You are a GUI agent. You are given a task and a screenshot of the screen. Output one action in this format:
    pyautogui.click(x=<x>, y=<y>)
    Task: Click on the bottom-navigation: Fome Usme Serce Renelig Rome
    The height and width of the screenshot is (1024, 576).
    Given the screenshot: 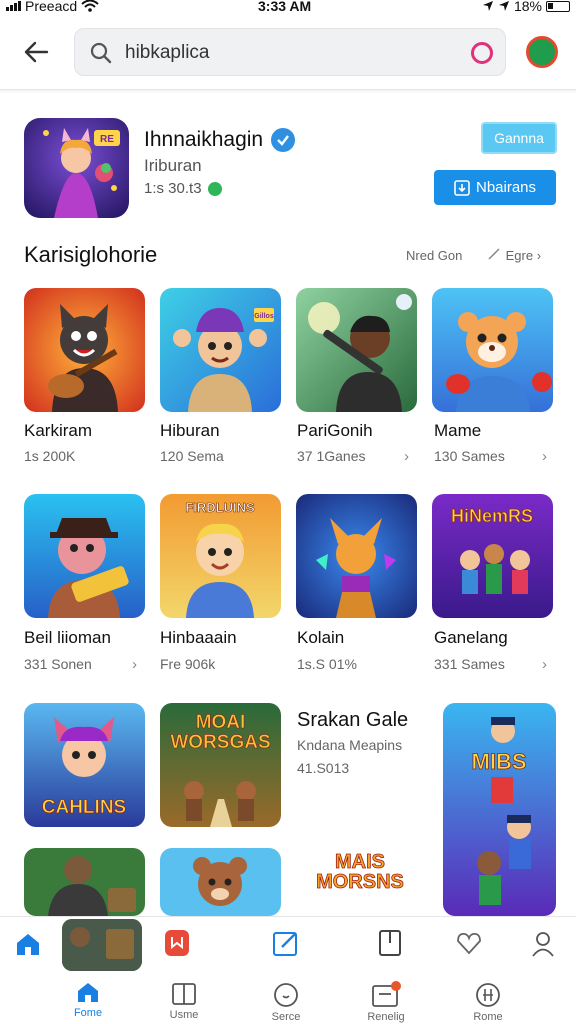 What is the action you would take?
    pyautogui.click(x=288, y=998)
    